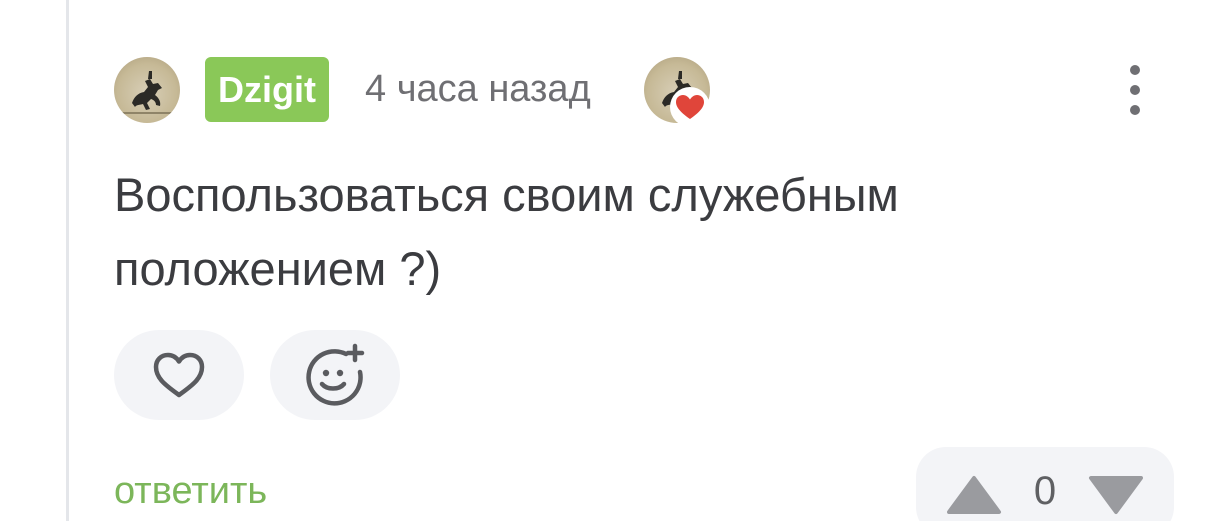  I want to click on comment-timestamp: 4 часа назад, so click(478, 89).